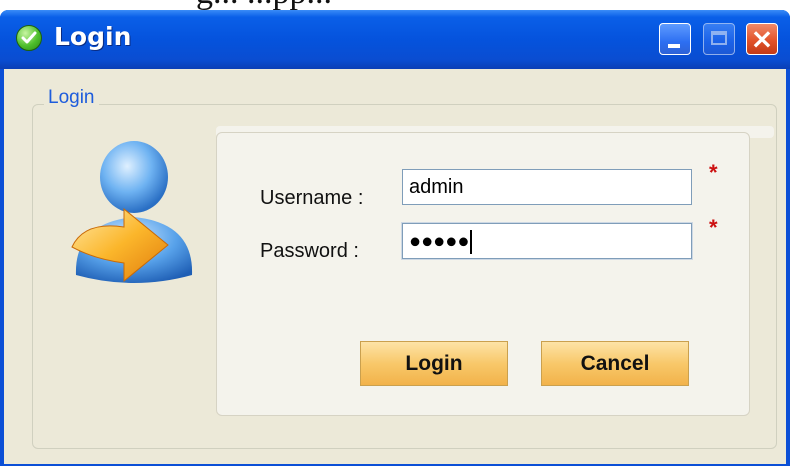 This screenshot has height=468, width=790. Describe the element at coordinates (674, 46) in the screenshot. I see `minimize-icon` at that location.